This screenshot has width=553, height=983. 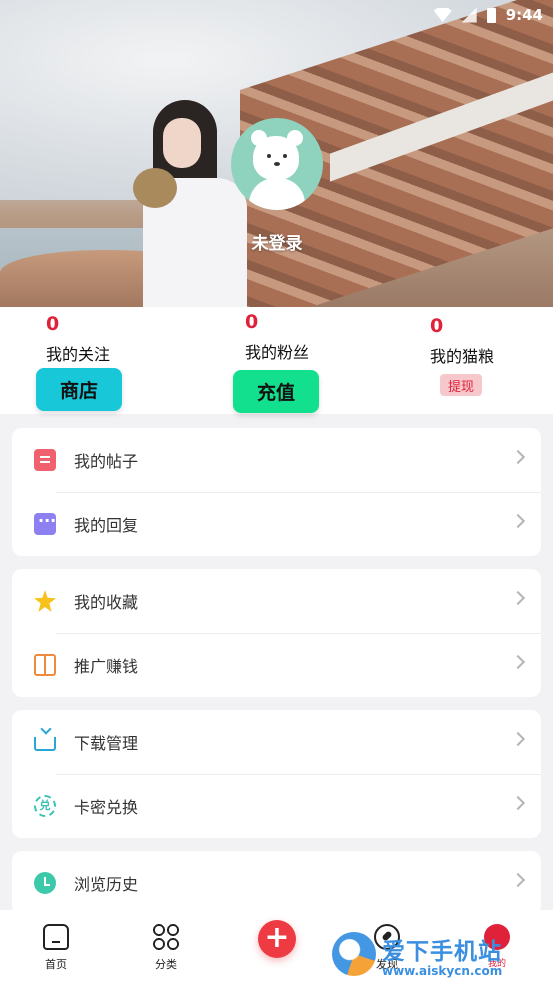 I want to click on menu-group-favorites: 我的收藏 推广赚钱, so click(x=276, y=633).